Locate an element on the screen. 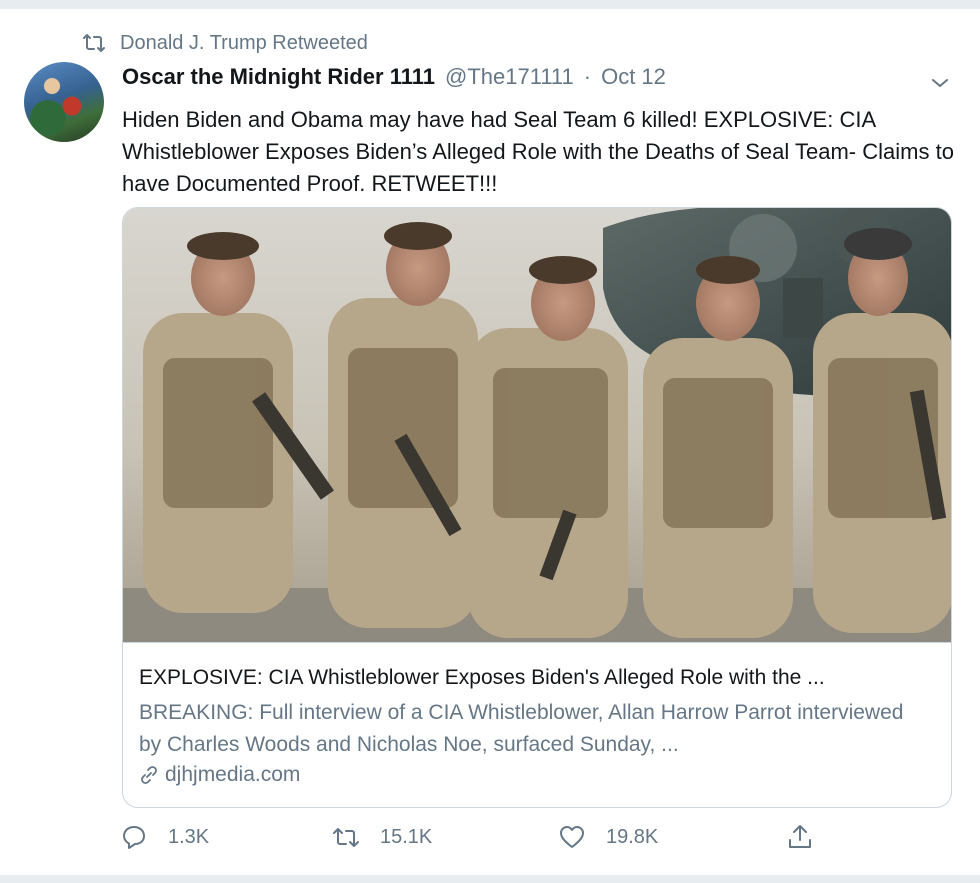 This screenshot has width=980, height=883. retweet-context-label: Donald J. Trump Retweeted is located at coordinates (244, 43).